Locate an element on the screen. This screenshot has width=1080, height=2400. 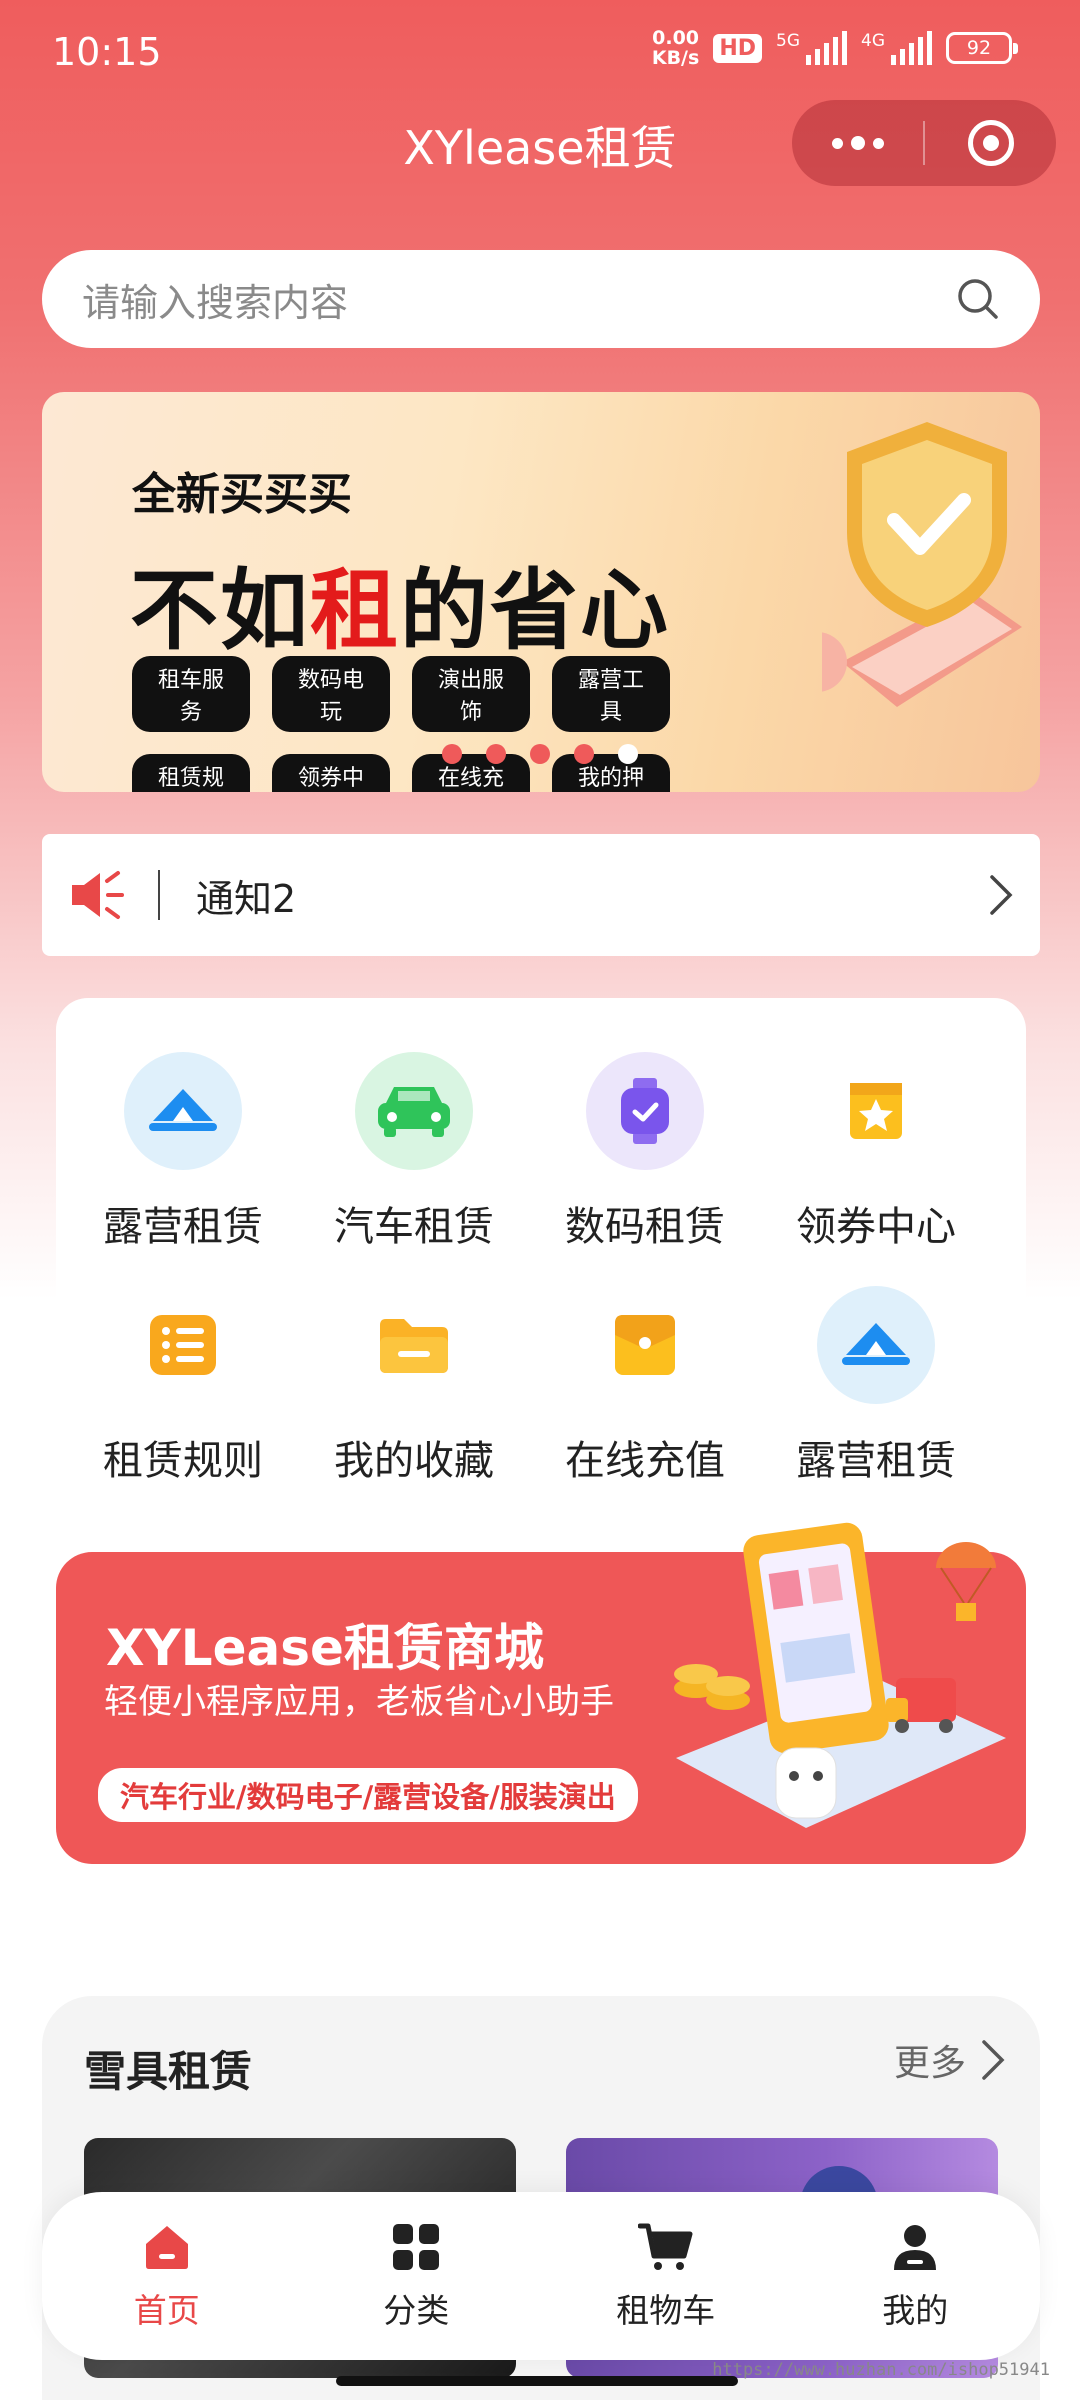
shield-check-icon is located at coordinates (922, 564).